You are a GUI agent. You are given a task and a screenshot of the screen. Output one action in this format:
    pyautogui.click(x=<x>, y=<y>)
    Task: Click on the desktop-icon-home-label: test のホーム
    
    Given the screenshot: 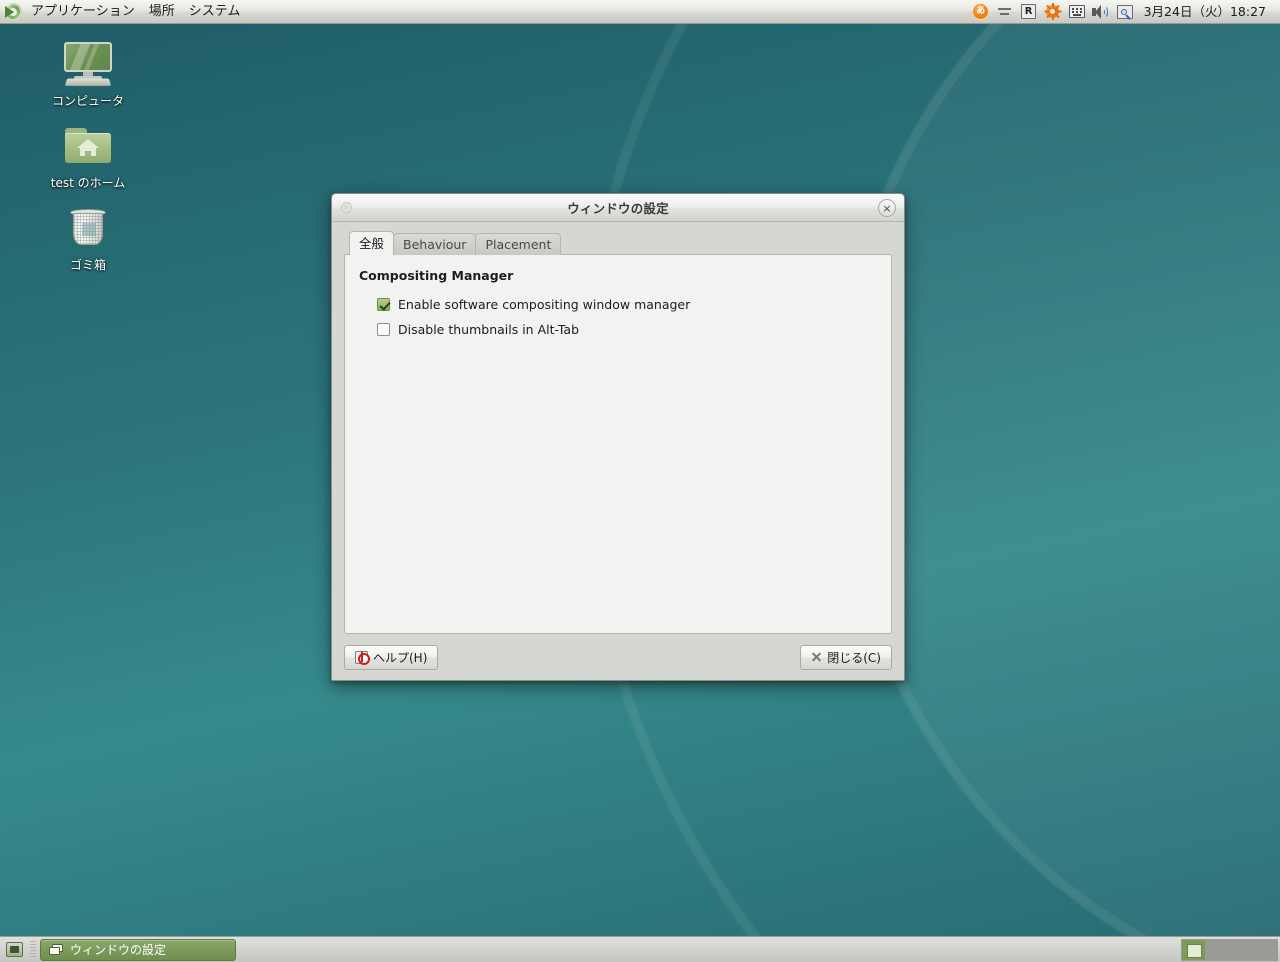 What is the action you would take?
    pyautogui.click(x=88, y=183)
    